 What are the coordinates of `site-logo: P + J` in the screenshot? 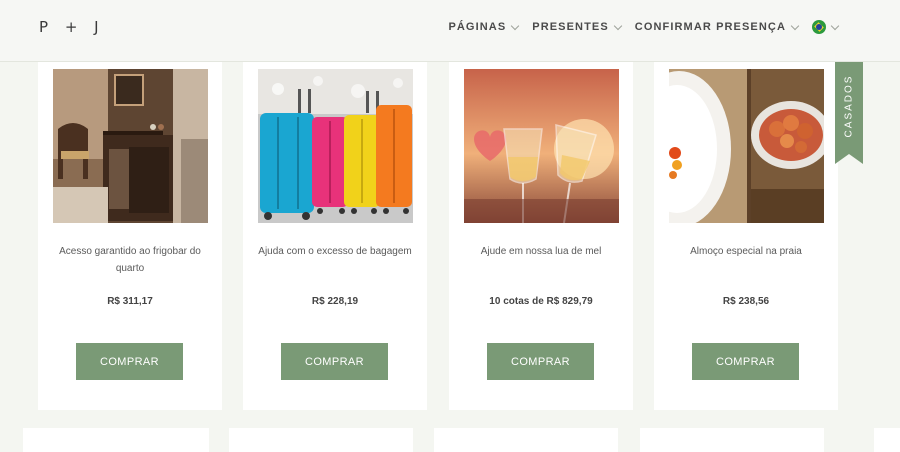 It's located at (72, 27).